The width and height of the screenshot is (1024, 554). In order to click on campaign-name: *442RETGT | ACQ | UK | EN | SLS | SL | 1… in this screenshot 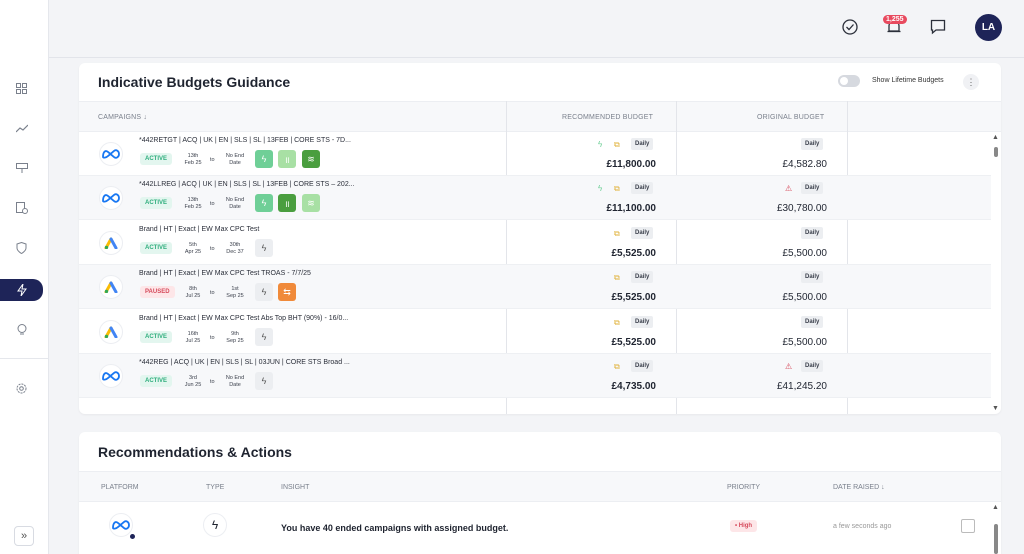, I will do `click(245, 140)`.